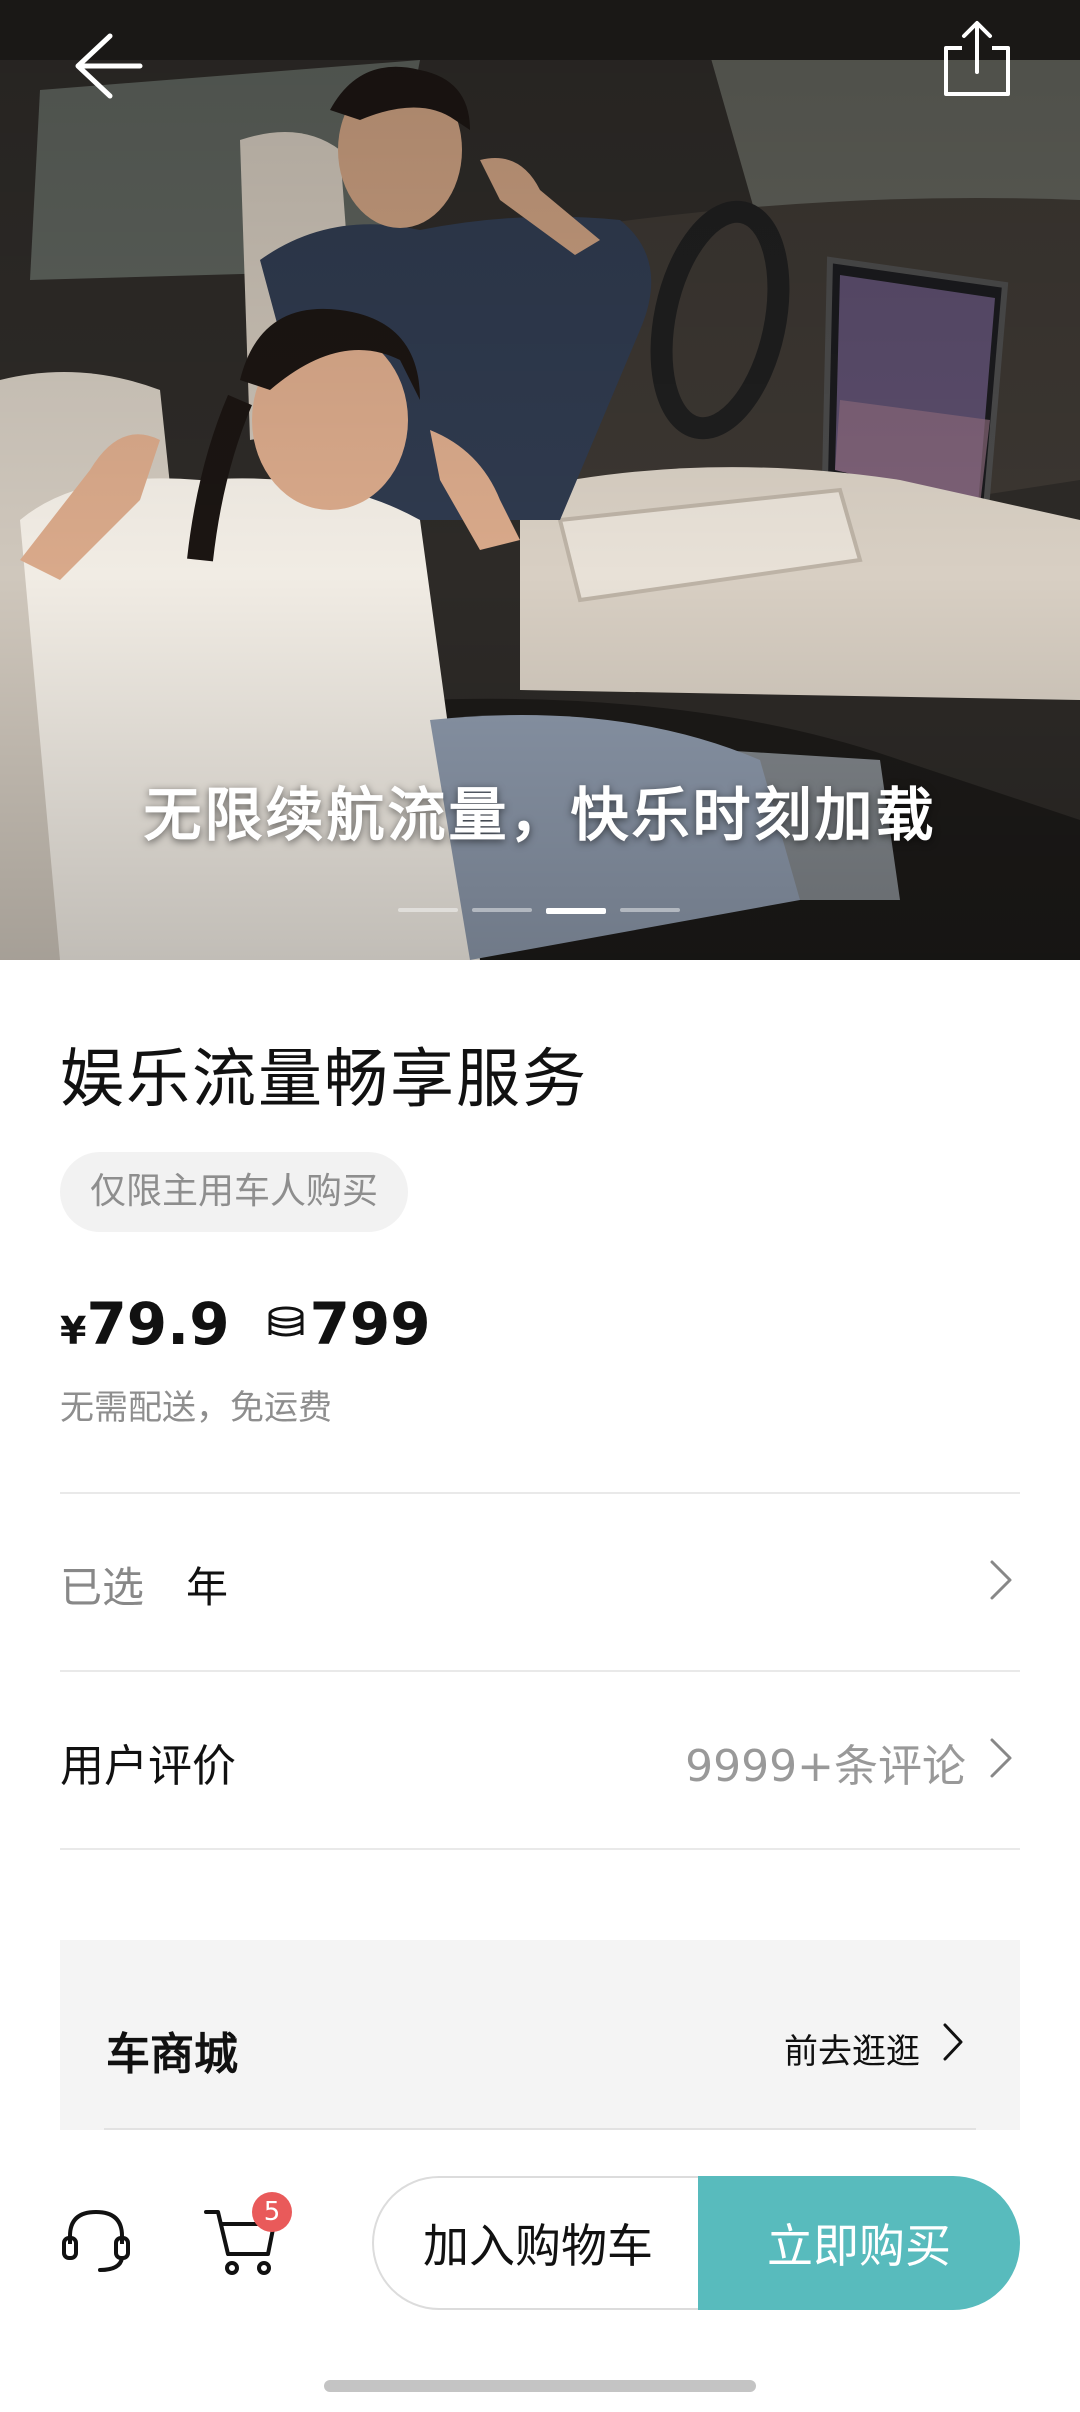  What do you see at coordinates (245, 1325) in the screenshot?
I see `price-row: ¥ 79.9 799` at bounding box center [245, 1325].